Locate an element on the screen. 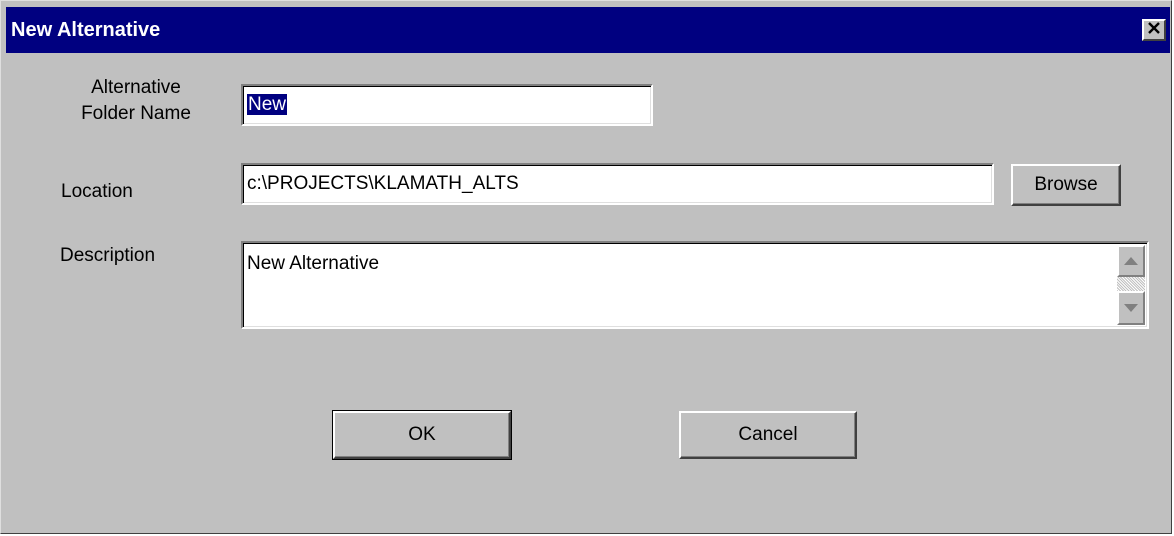 This screenshot has height=536, width=1174. title-bar: New Alternative is located at coordinates (588, 30).